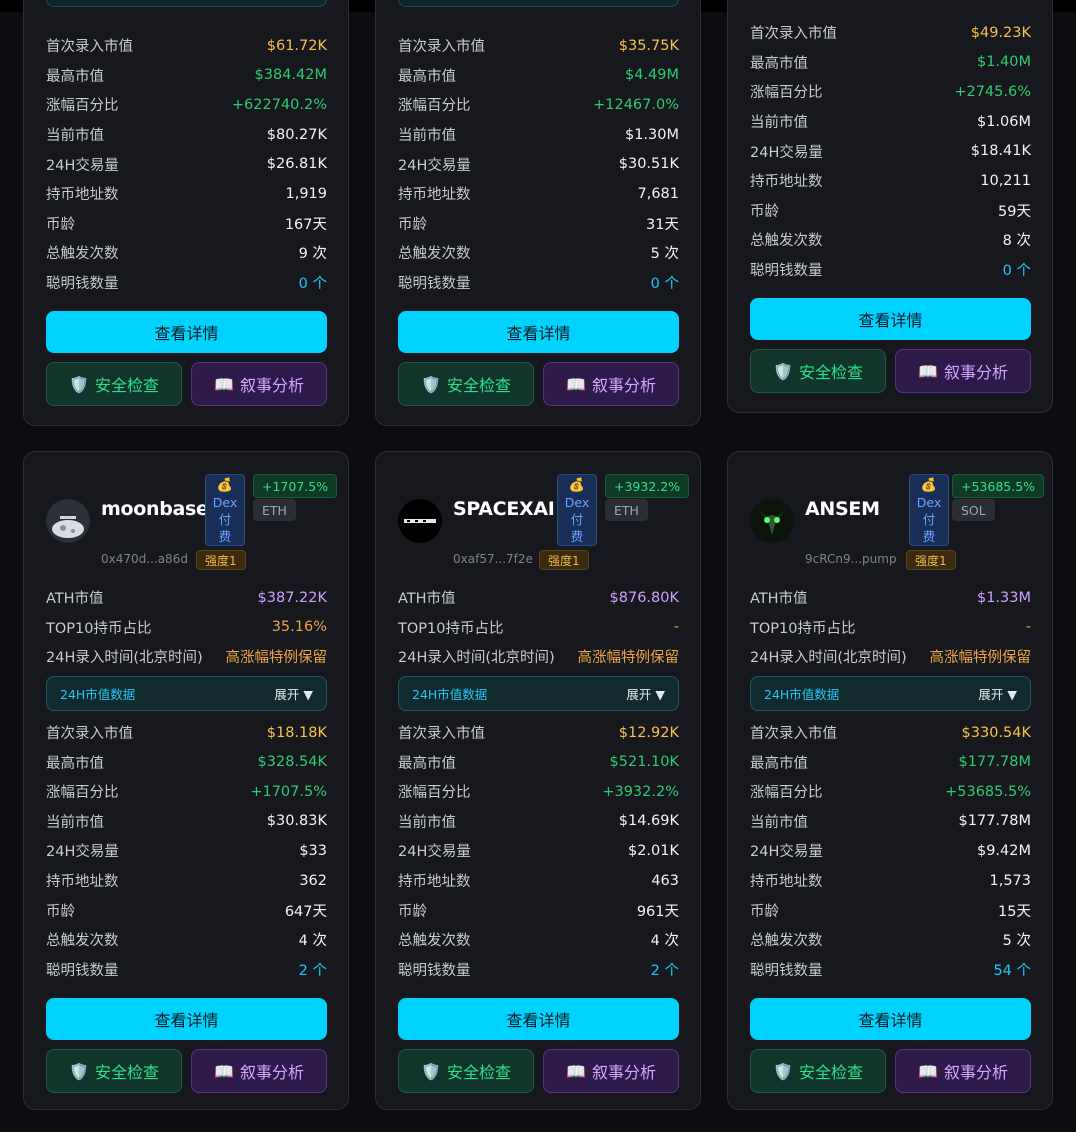  I want to click on value: $18.41K, so click(1000, 151).